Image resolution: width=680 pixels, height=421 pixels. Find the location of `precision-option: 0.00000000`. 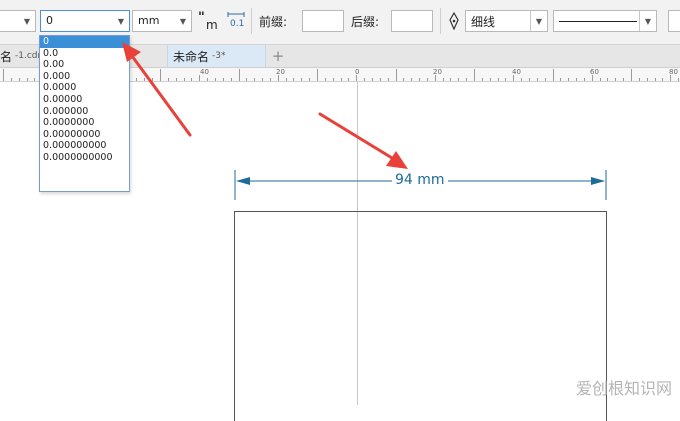

precision-option: 0.00000000 is located at coordinates (84, 135).